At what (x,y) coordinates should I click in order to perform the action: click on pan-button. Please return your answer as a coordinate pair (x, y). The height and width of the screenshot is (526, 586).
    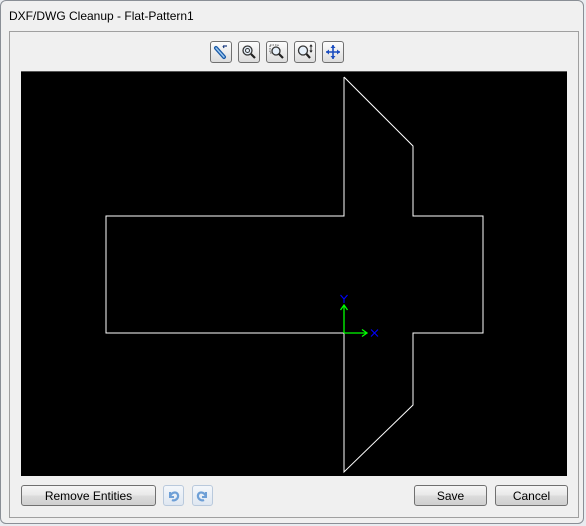
    Looking at the image, I should click on (333, 52).